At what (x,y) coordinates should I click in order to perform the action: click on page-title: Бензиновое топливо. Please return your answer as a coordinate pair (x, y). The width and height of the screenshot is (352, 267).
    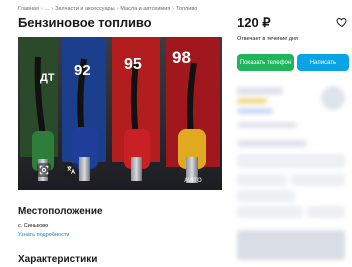
    Looking at the image, I should click on (85, 22).